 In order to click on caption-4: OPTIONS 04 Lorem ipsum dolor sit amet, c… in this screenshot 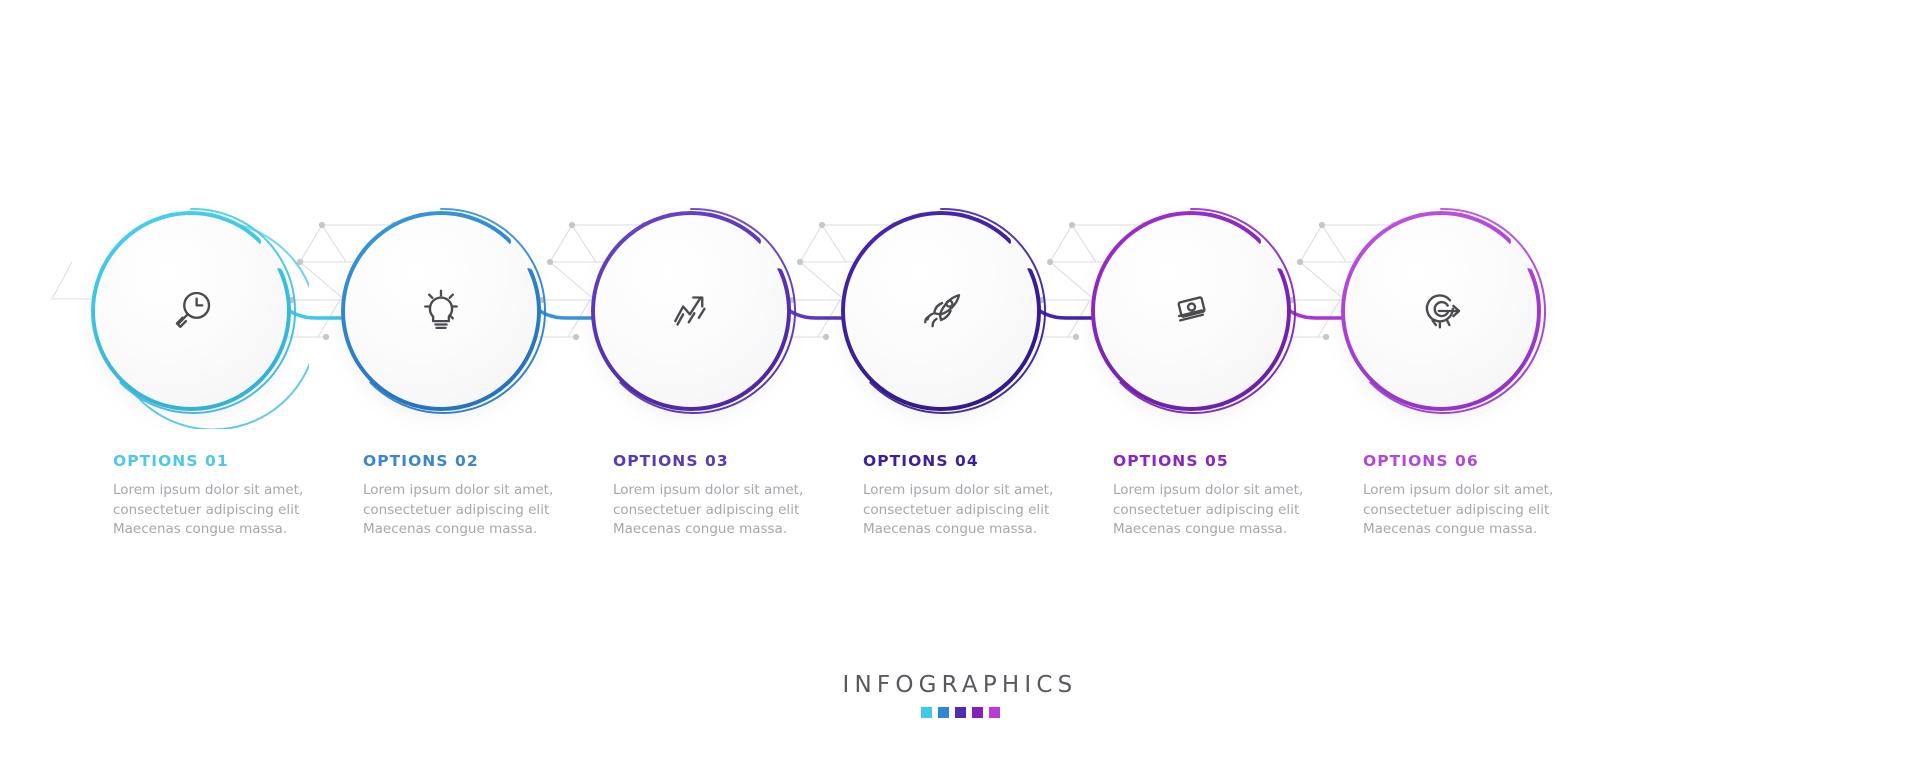, I will do `click(983, 496)`.